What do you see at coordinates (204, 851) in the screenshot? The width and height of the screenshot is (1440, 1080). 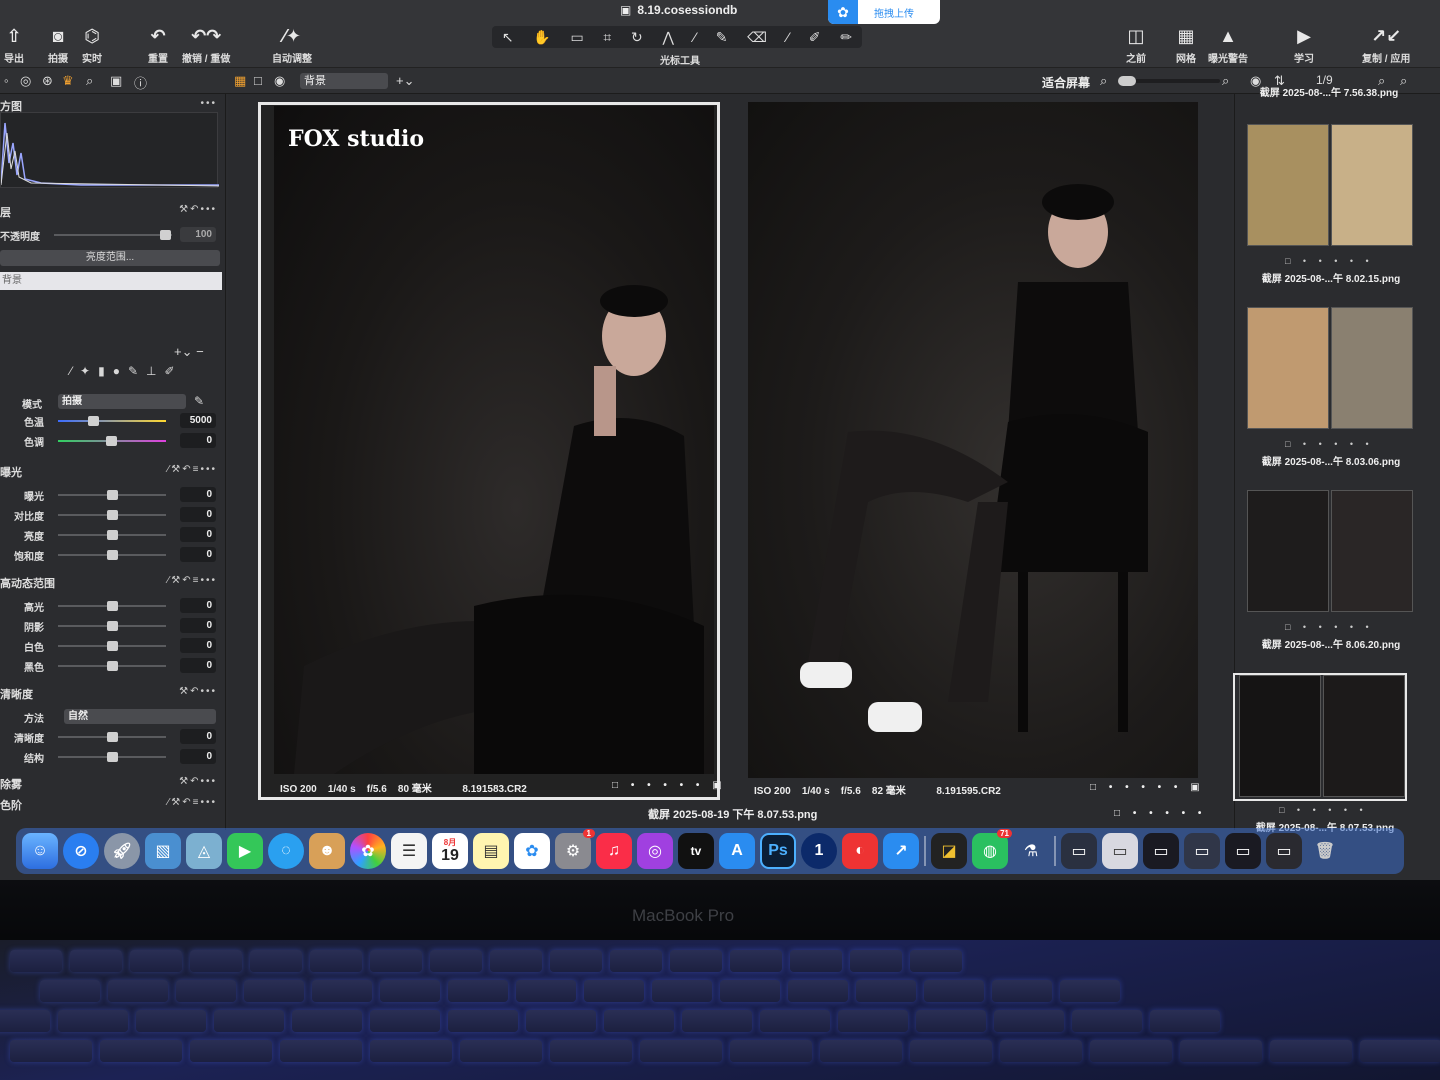 I see `maps-app-icon: ◬` at bounding box center [204, 851].